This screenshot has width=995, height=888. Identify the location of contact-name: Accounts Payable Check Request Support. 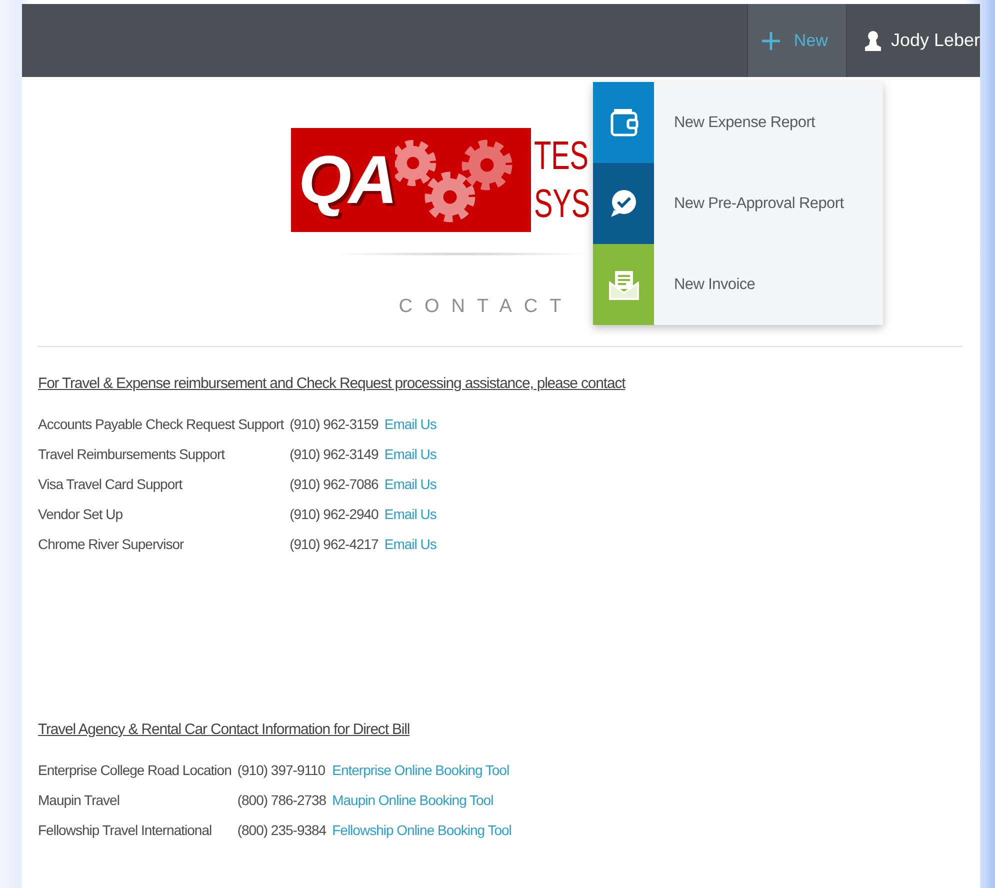
(161, 424).